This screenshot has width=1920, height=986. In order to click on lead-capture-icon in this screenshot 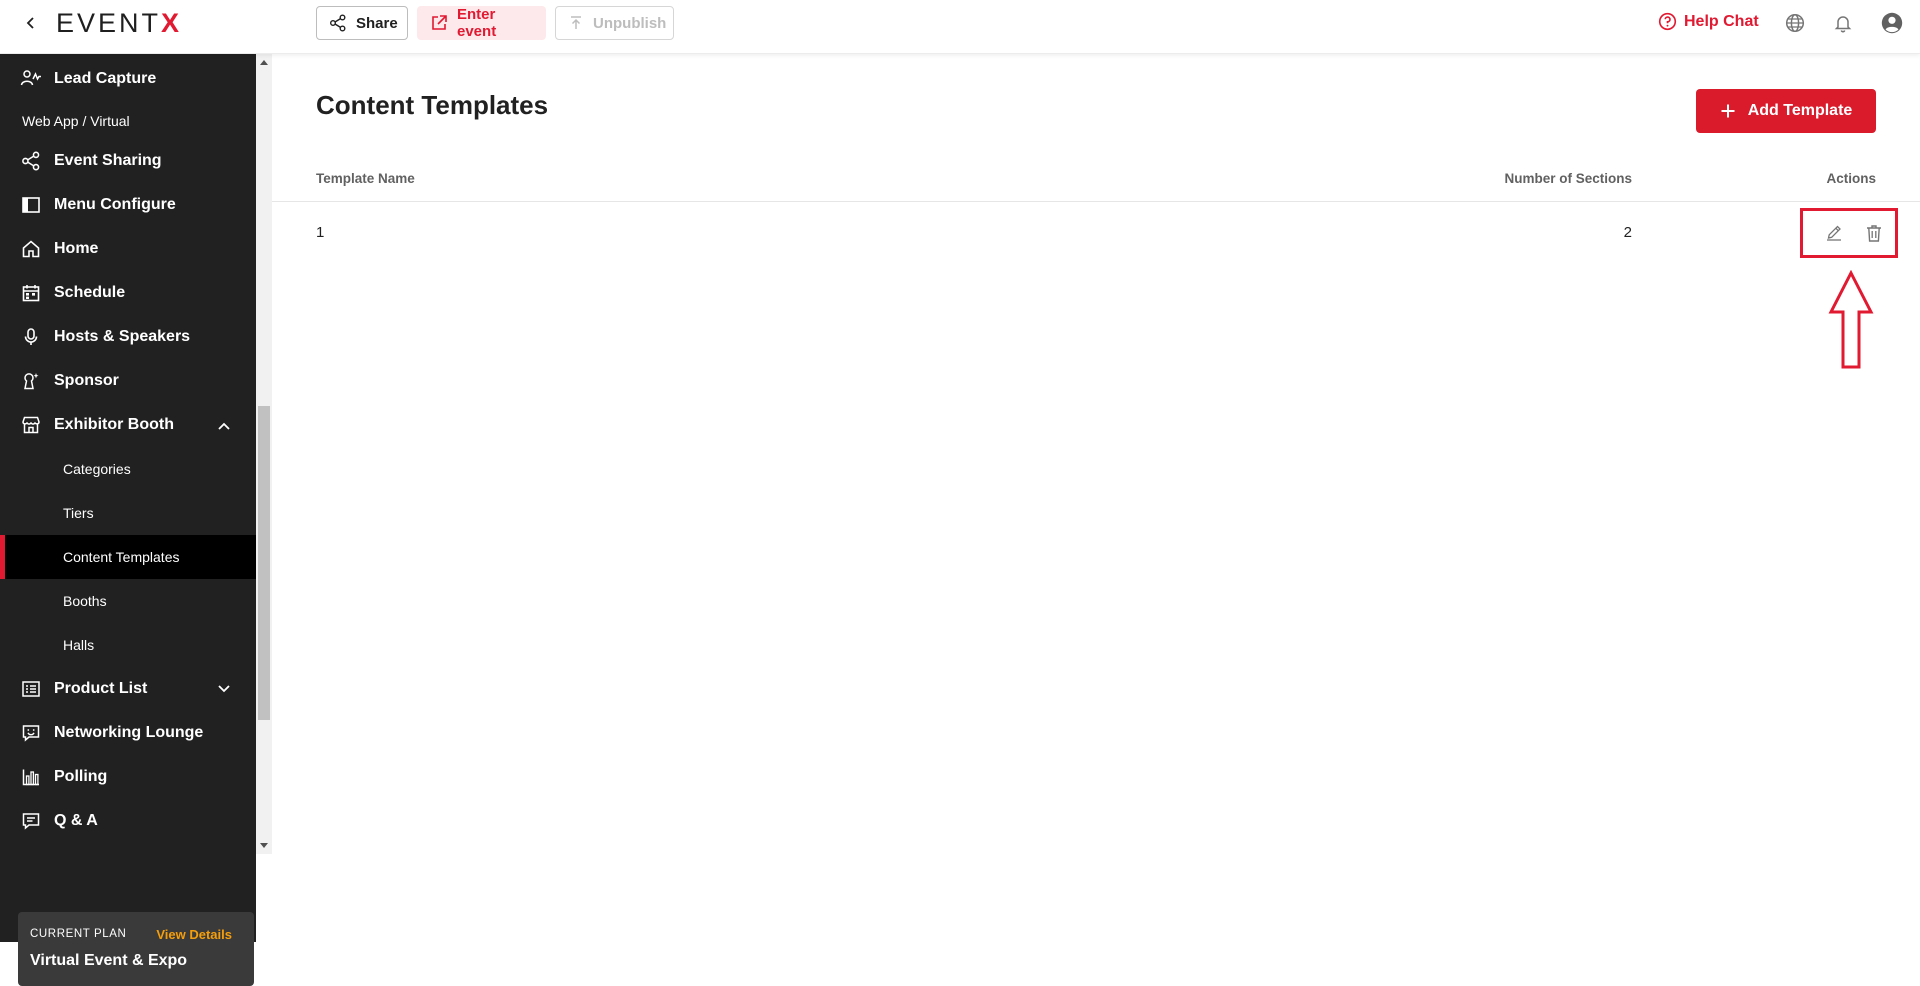, I will do `click(31, 79)`.